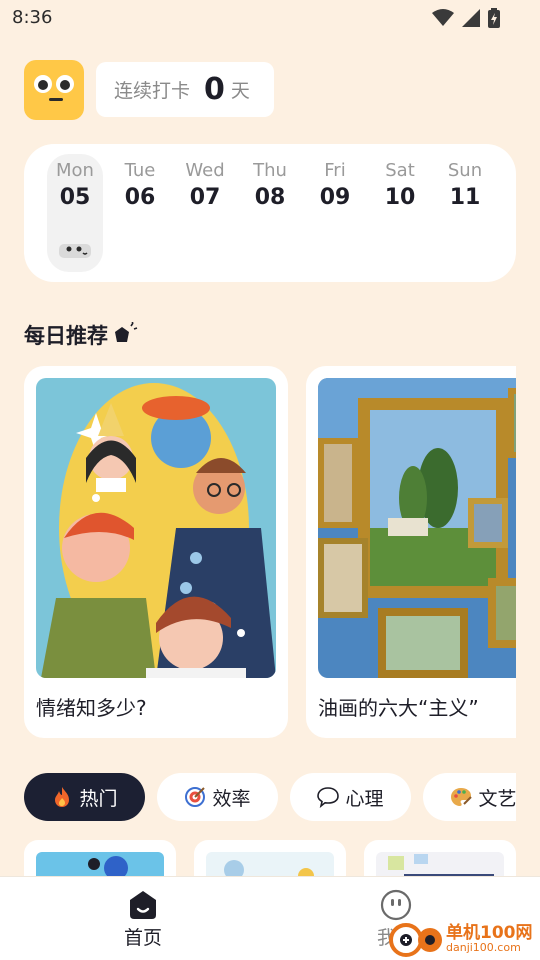  What do you see at coordinates (143, 905) in the screenshot?
I see `home-icon` at bounding box center [143, 905].